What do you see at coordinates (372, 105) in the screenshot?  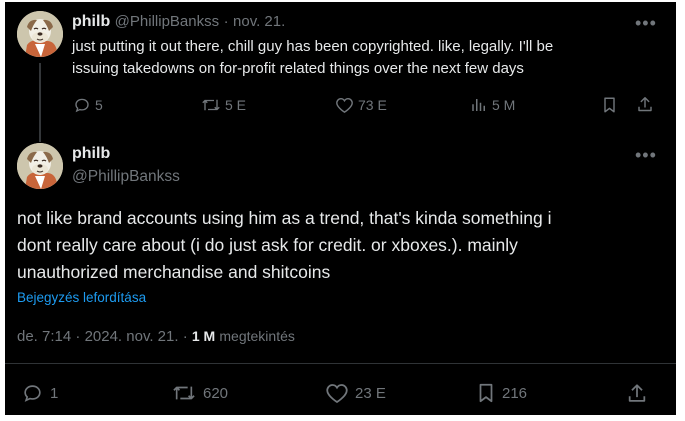 I see `like-count: 73 E` at bounding box center [372, 105].